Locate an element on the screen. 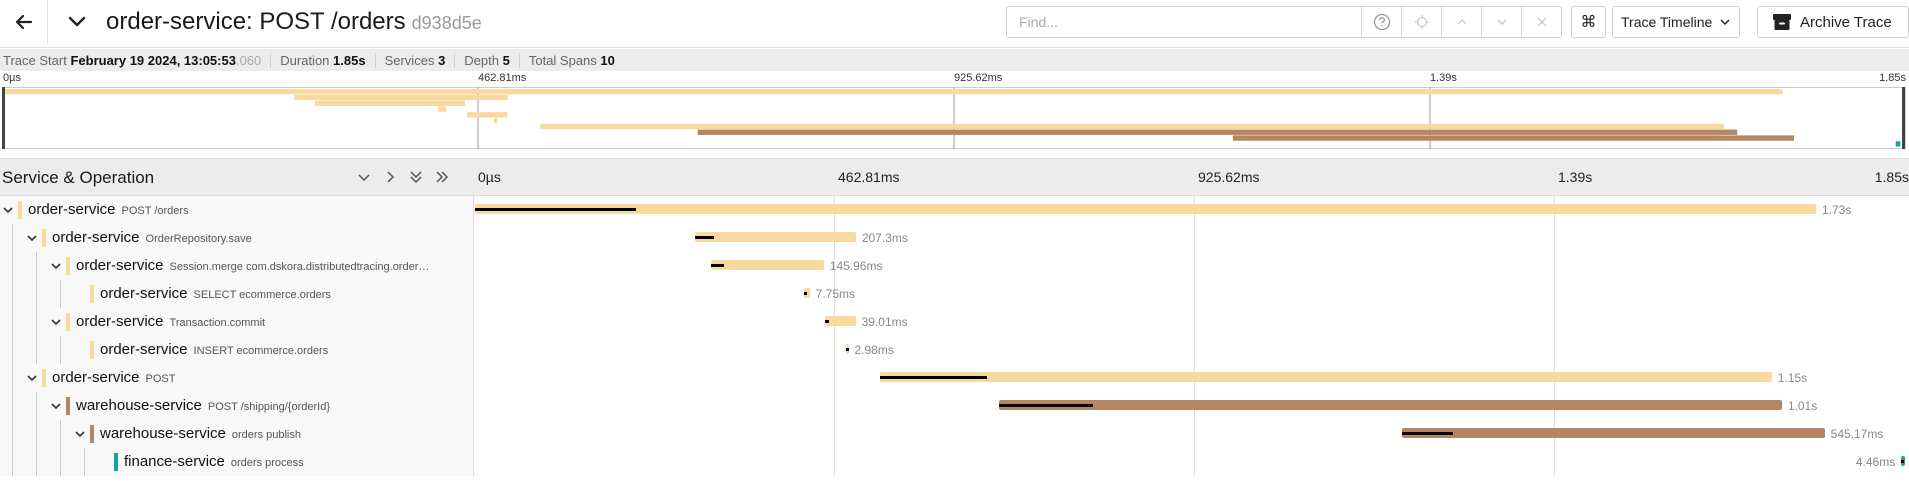 The height and width of the screenshot is (498, 1909). view-type-select: Trace Timeline is located at coordinates (1676, 22).